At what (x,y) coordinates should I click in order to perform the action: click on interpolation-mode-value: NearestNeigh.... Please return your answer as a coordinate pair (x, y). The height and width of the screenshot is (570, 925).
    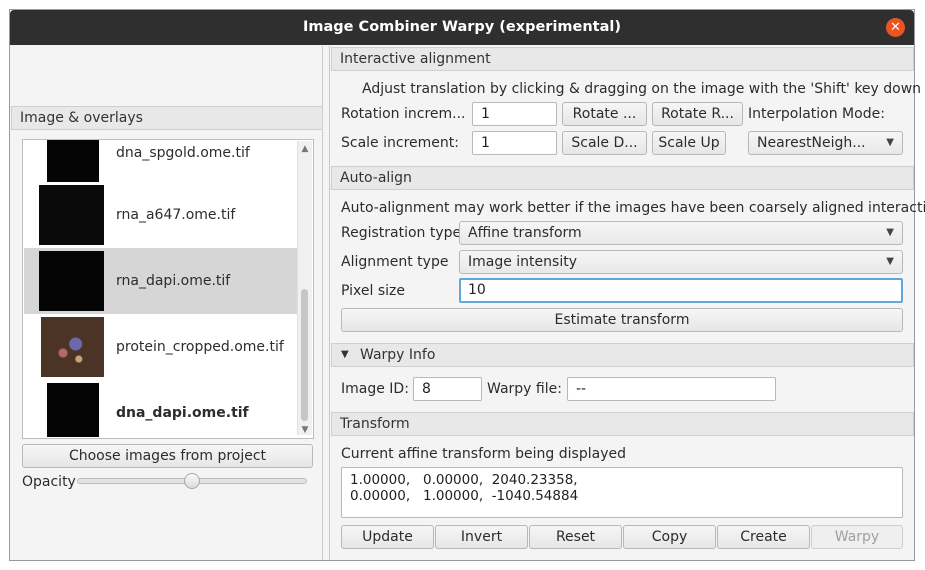
    Looking at the image, I should click on (811, 143).